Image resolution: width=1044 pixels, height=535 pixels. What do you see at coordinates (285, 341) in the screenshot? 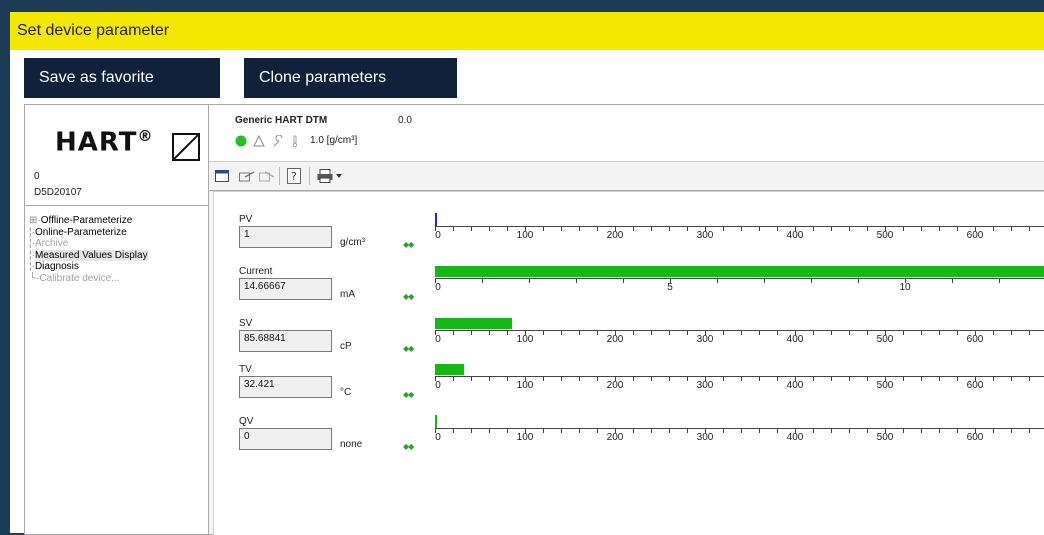
I see `measured-value-field: 85.68841` at bounding box center [285, 341].